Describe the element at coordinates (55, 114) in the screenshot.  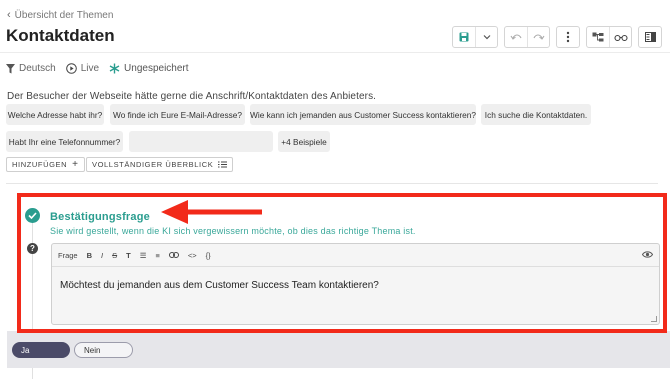
I see `example-chip: Welche Adresse habt ihr?` at that location.